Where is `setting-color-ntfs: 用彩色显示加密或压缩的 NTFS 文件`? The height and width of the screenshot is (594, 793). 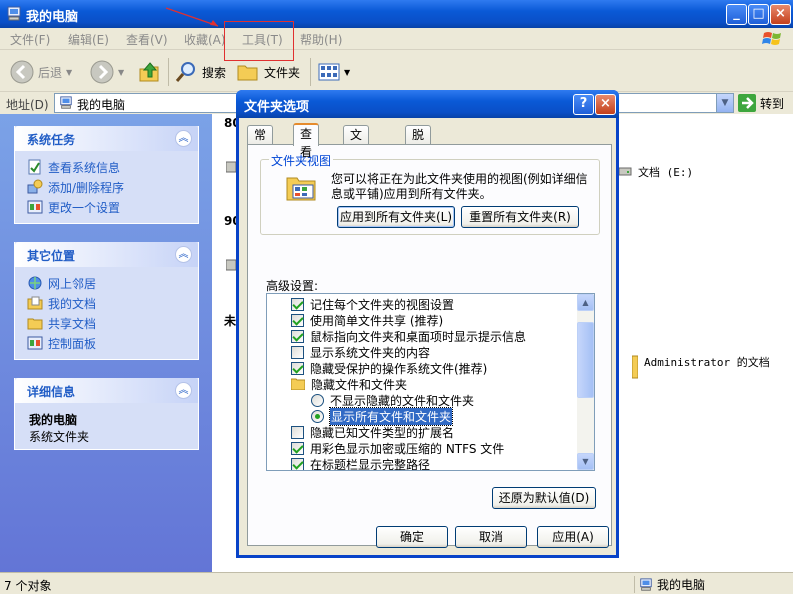 setting-color-ntfs: 用彩色显示加密或压缩的 NTFS 文件 is located at coordinates (397, 448).